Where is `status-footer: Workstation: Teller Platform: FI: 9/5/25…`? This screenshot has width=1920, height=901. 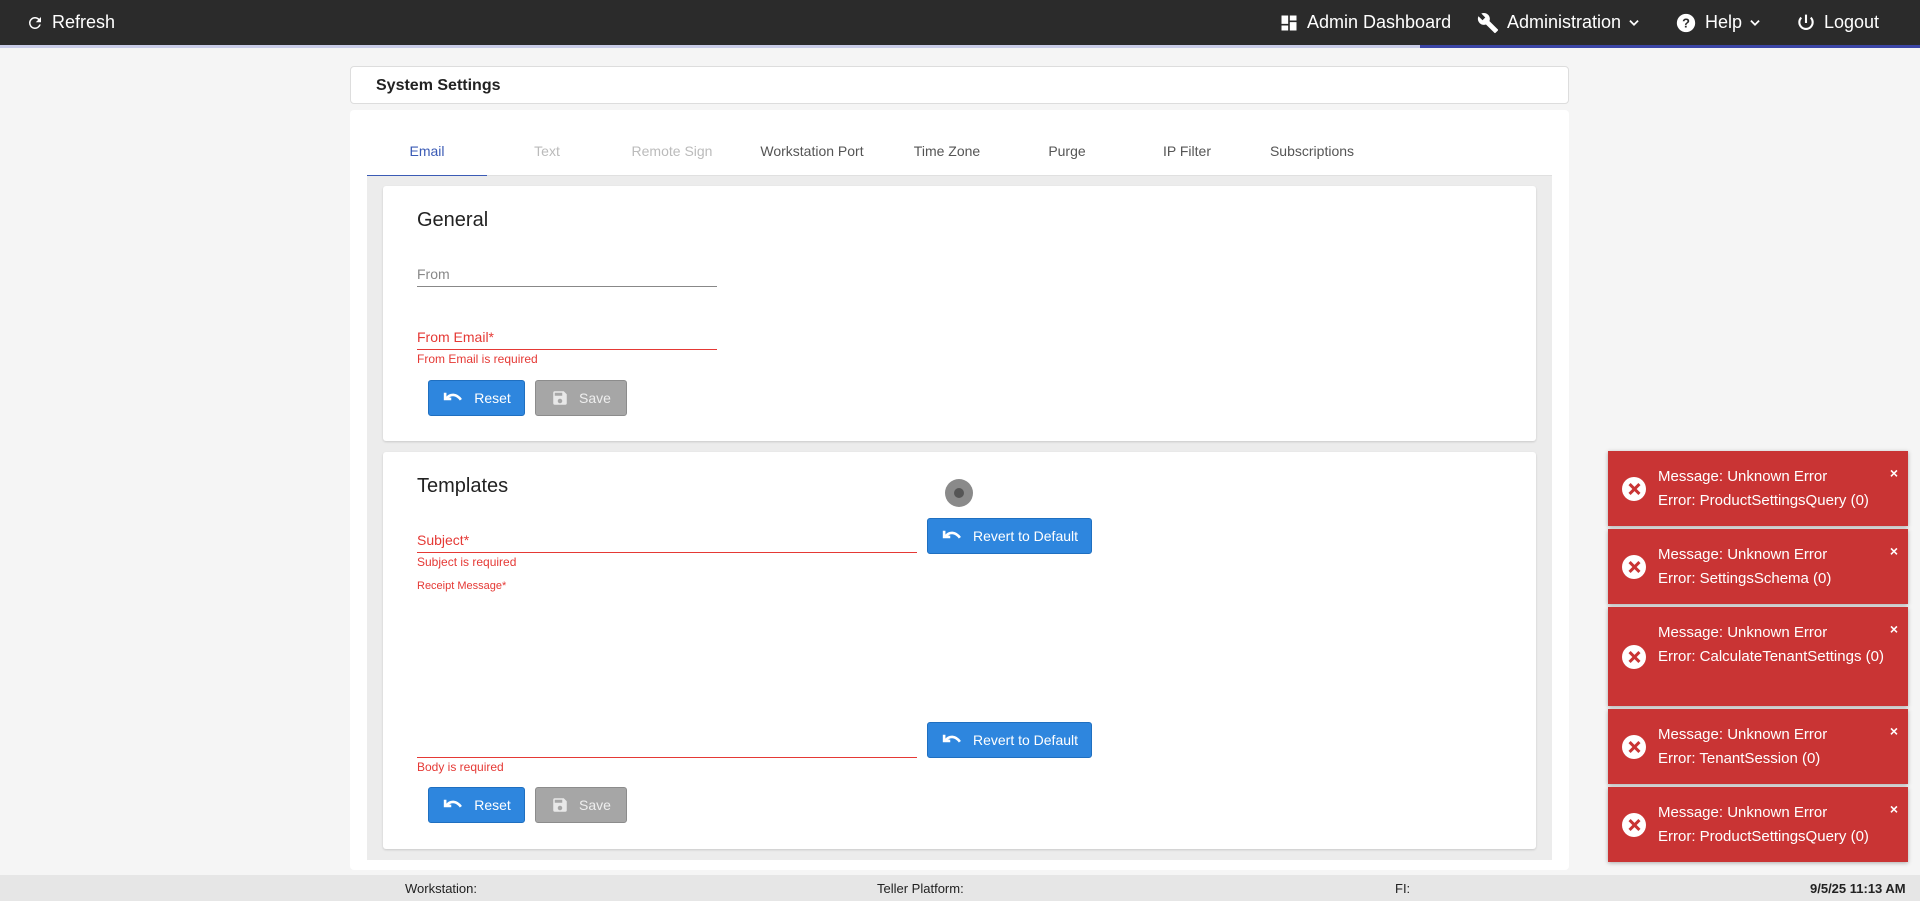 status-footer: Workstation: Teller Platform: FI: 9/5/25… is located at coordinates (960, 888).